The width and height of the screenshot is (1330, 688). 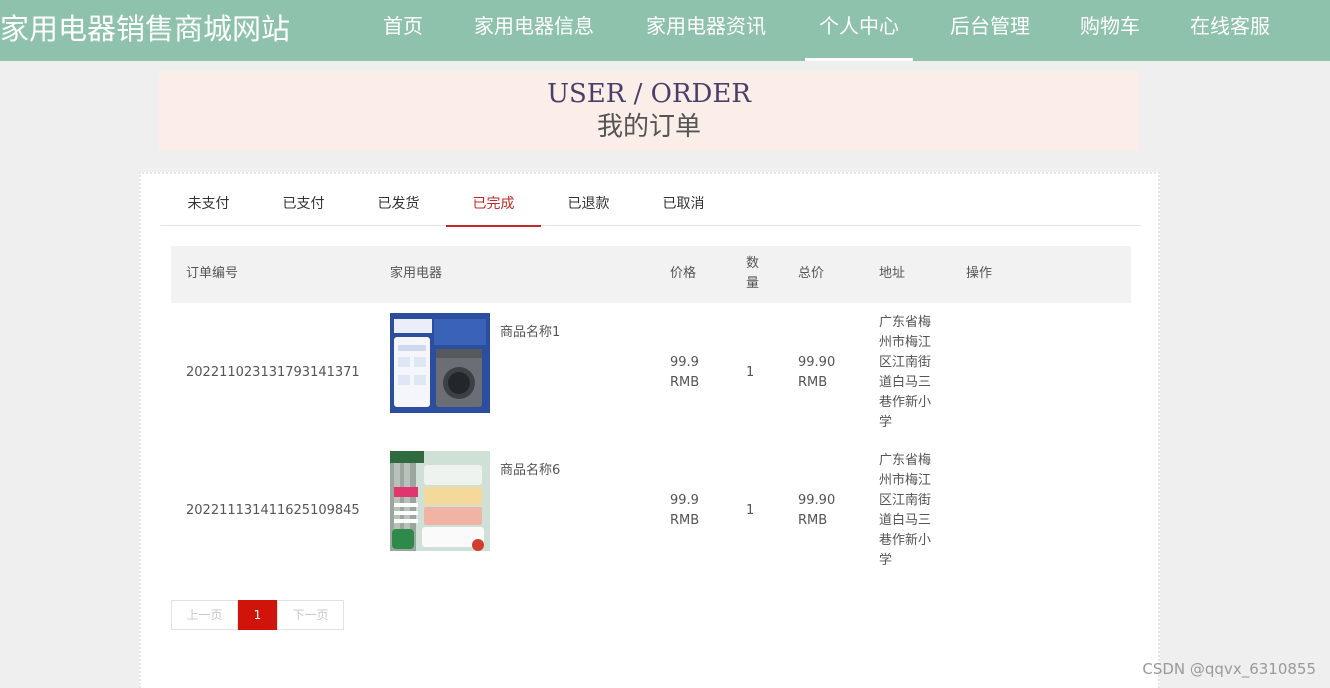 I want to click on page-title-banner: USER / ORDER 我的订单, so click(x=649, y=111).